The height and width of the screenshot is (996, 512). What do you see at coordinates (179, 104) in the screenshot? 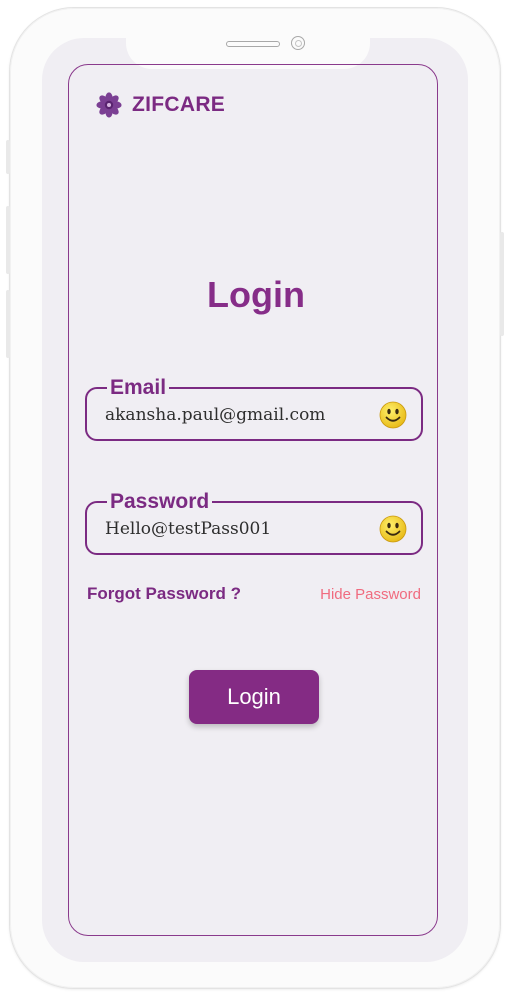
I see `brand-name: ZIFCARE` at bounding box center [179, 104].